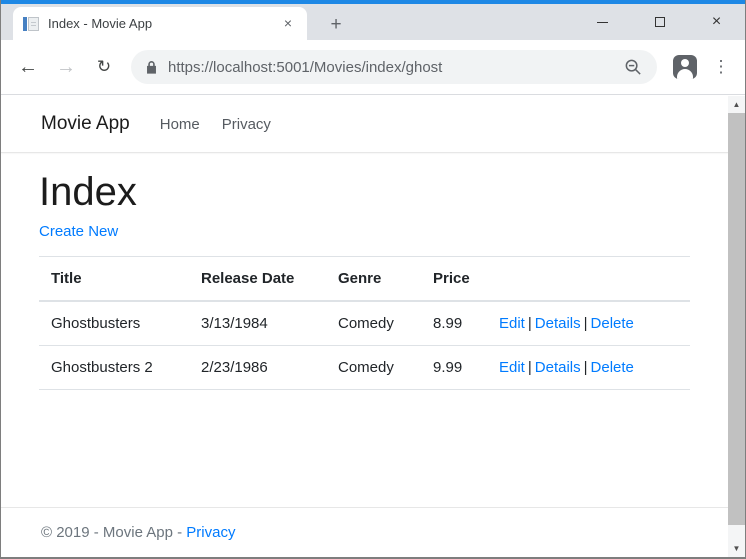 Image resolution: width=746 pixels, height=559 pixels. What do you see at coordinates (736, 548) in the screenshot?
I see `scroll-down-icon: ▼` at bounding box center [736, 548].